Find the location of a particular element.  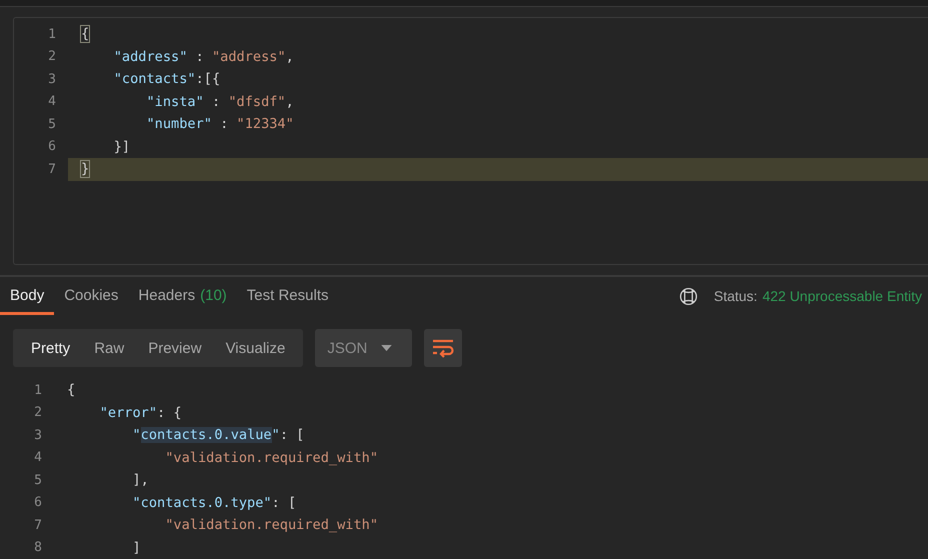

view-mode-tab: Visualize is located at coordinates (256, 348).